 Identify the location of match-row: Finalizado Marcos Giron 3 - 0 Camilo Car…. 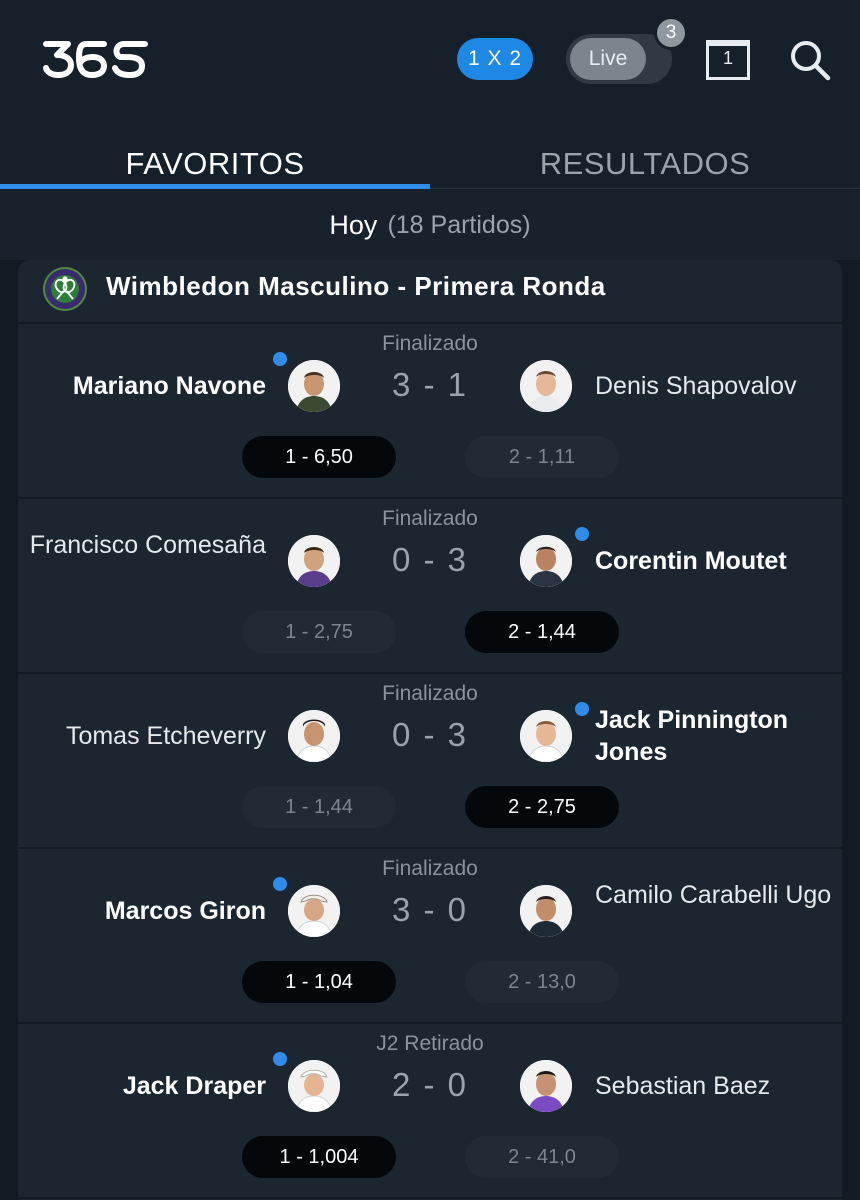
(430, 936).